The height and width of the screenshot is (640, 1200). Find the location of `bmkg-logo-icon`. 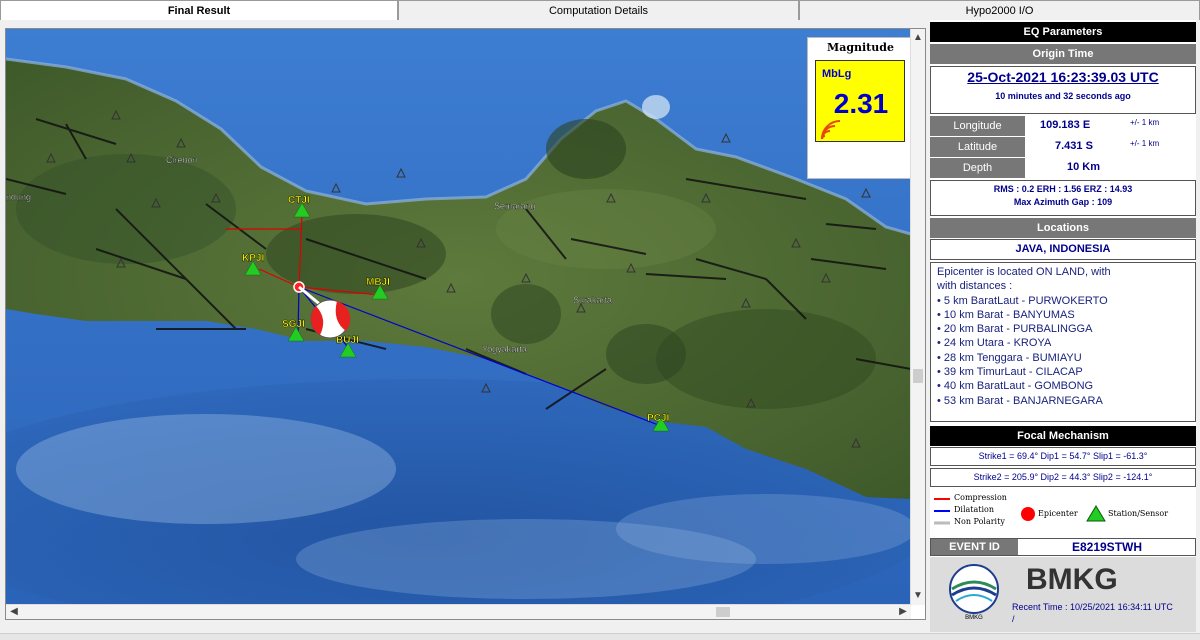

bmkg-logo-icon is located at coordinates (974, 589).